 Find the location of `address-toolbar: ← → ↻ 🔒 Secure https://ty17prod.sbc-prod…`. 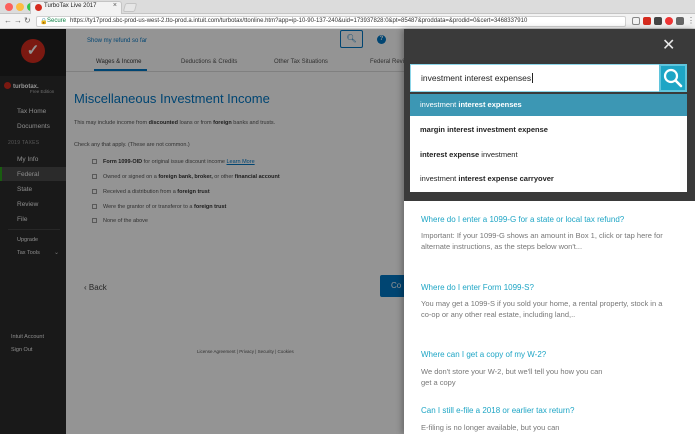

address-toolbar: ← → ↻ 🔒 Secure https://ty17prod.sbc-prod… is located at coordinates (347, 21).